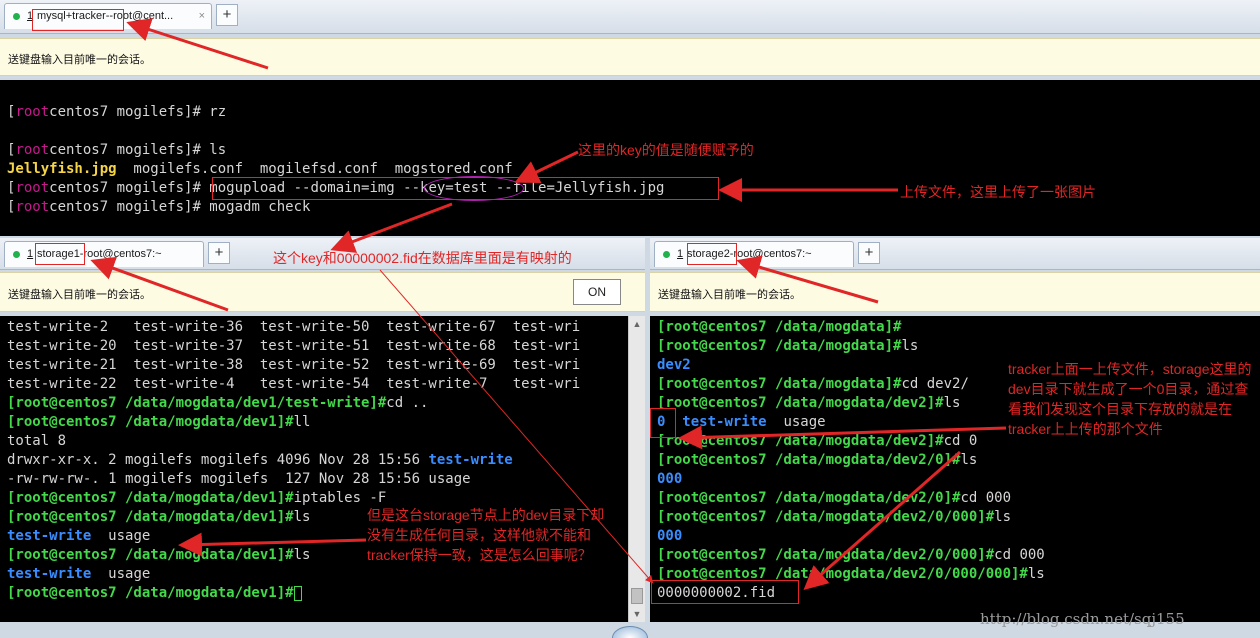 The image size is (1260, 638). I want to click on arrow-tracker-to-fid, so click(882, 520).